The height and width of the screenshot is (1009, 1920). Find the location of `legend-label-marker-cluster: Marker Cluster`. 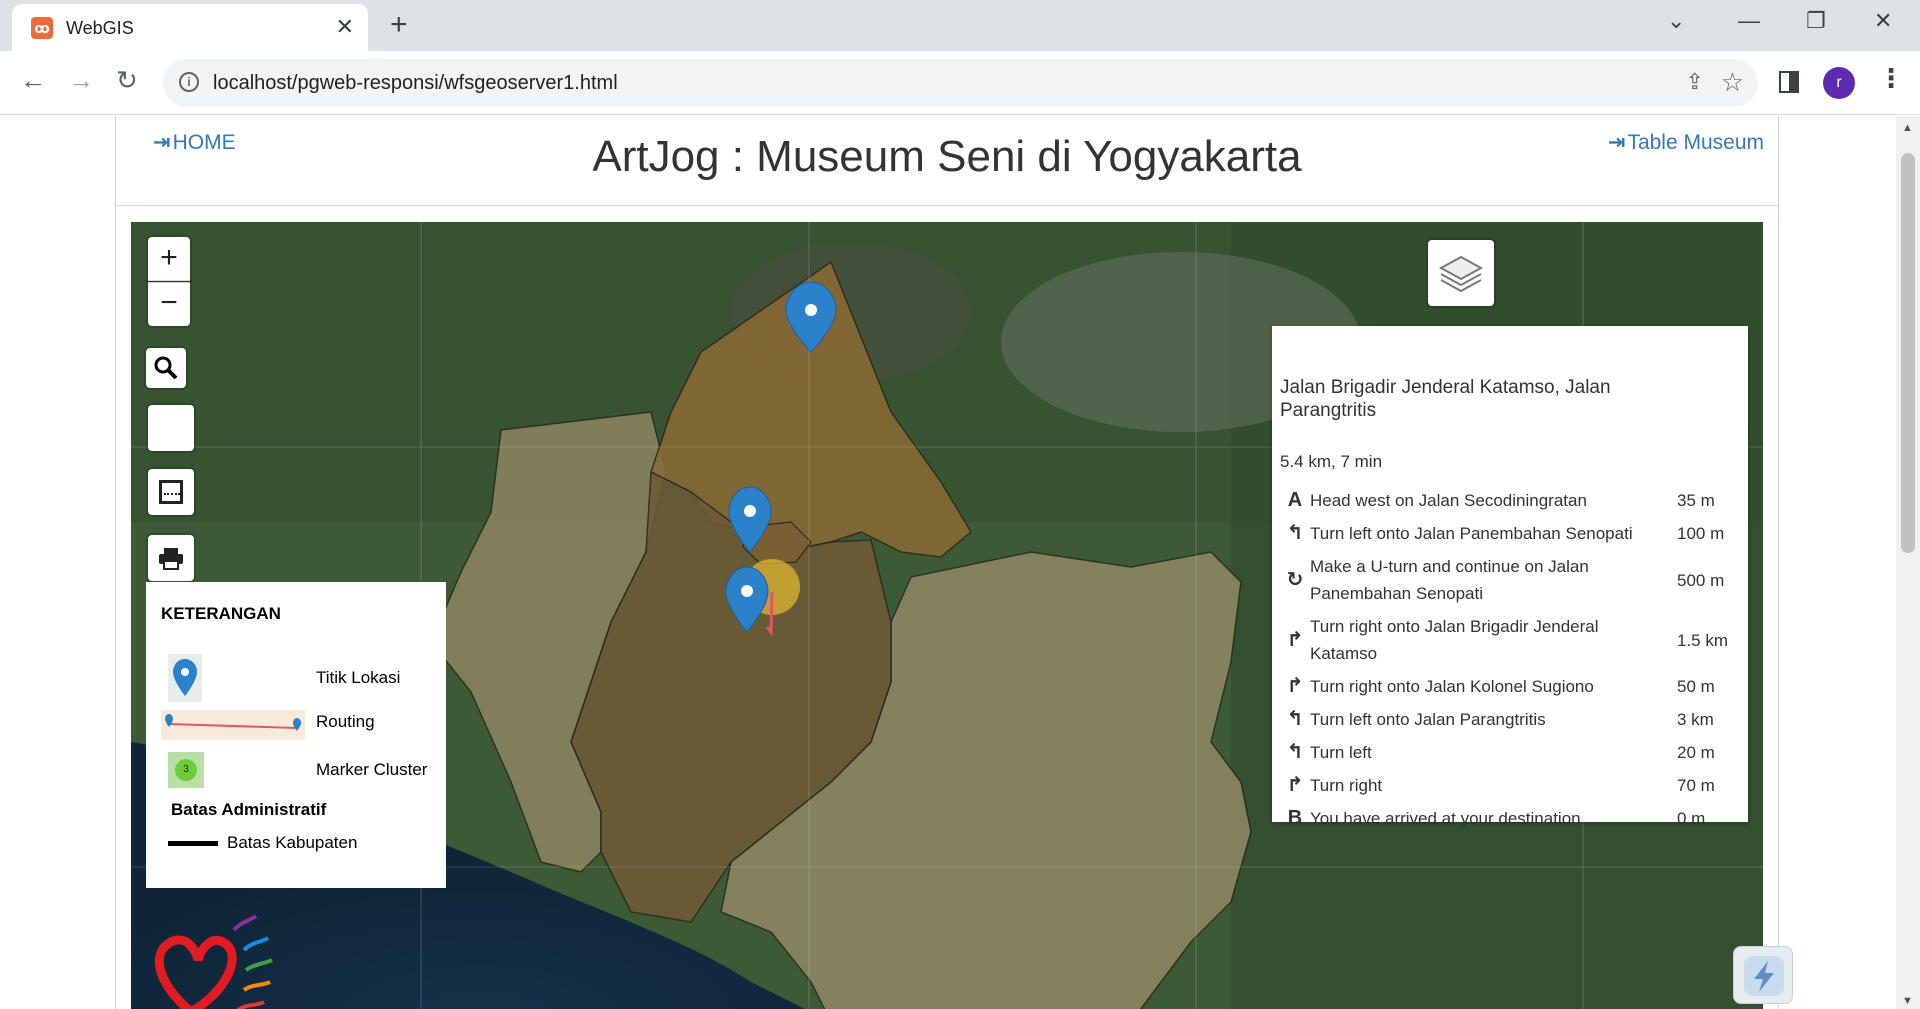

legend-label-marker-cluster: Marker Cluster is located at coordinates (372, 769).